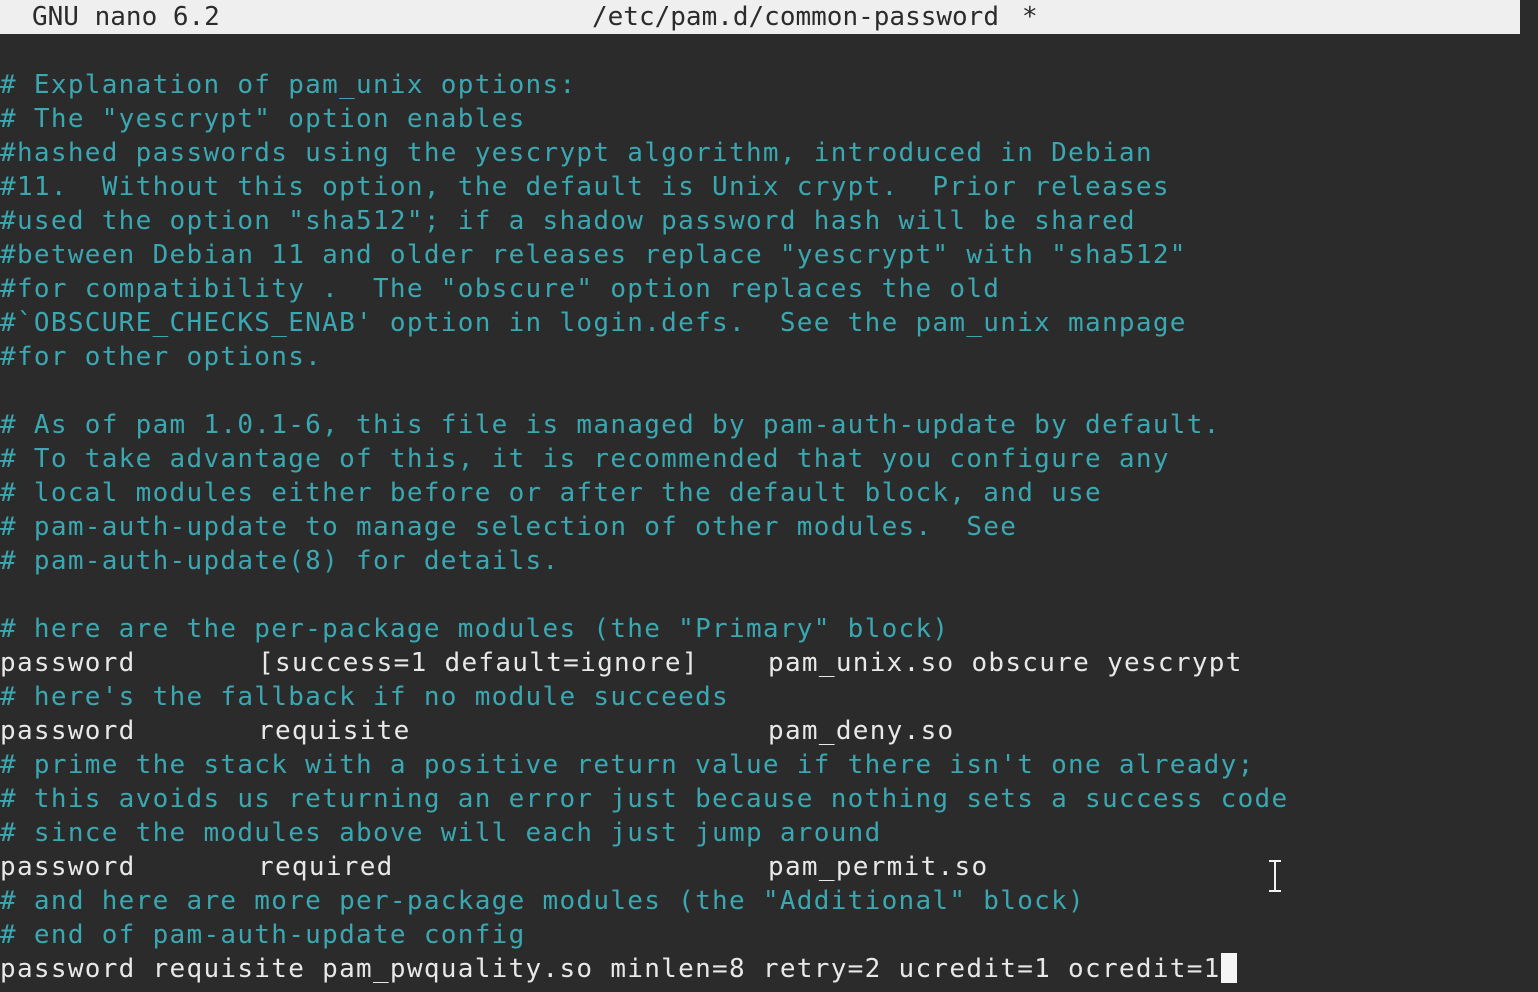  I want to click on pam-rule-line: password required pam_permit.so, so click(769, 867).